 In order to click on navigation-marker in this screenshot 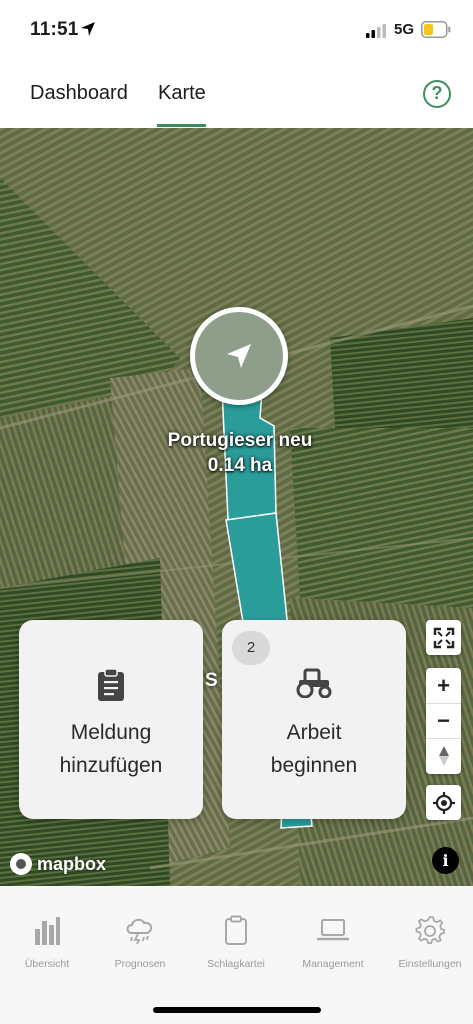, I will do `click(239, 356)`.